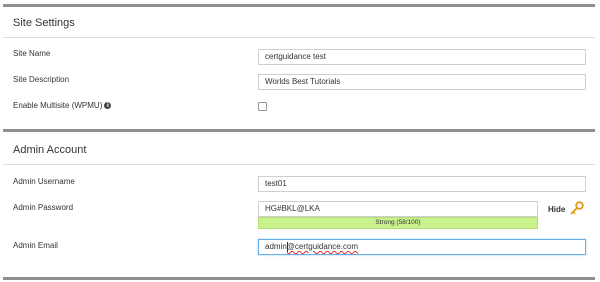  Describe the element at coordinates (44, 181) in the screenshot. I see `admin-username-label: Admin Username` at that location.